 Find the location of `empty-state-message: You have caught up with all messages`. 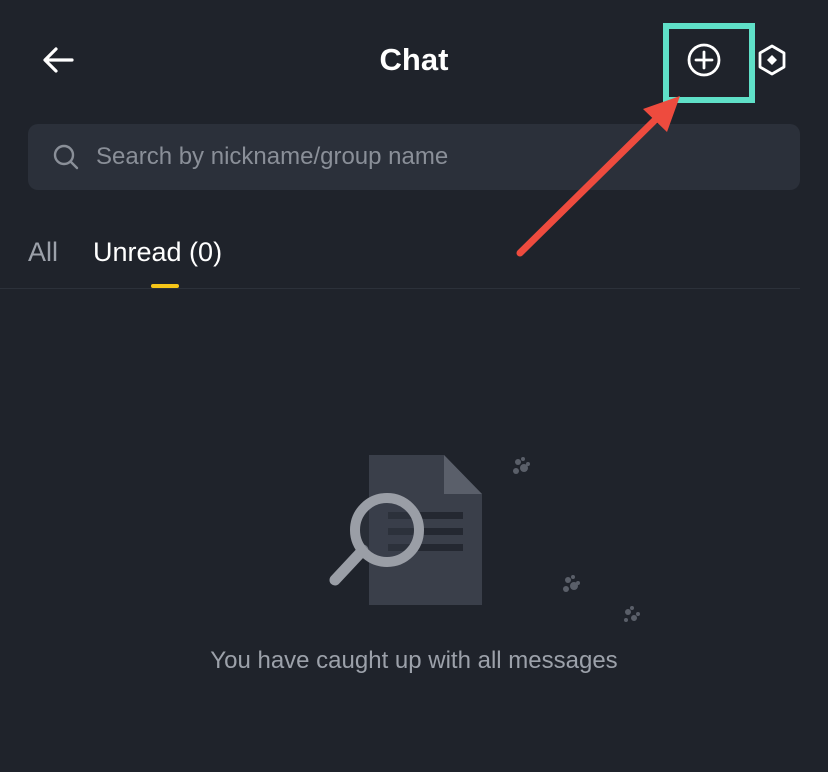

empty-state-message: You have caught up with all messages is located at coordinates (414, 660).